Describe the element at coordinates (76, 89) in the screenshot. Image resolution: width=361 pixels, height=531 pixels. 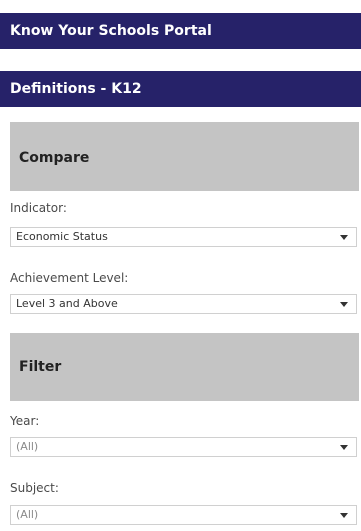
I see `definitions-title: Definitions - K12` at that location.